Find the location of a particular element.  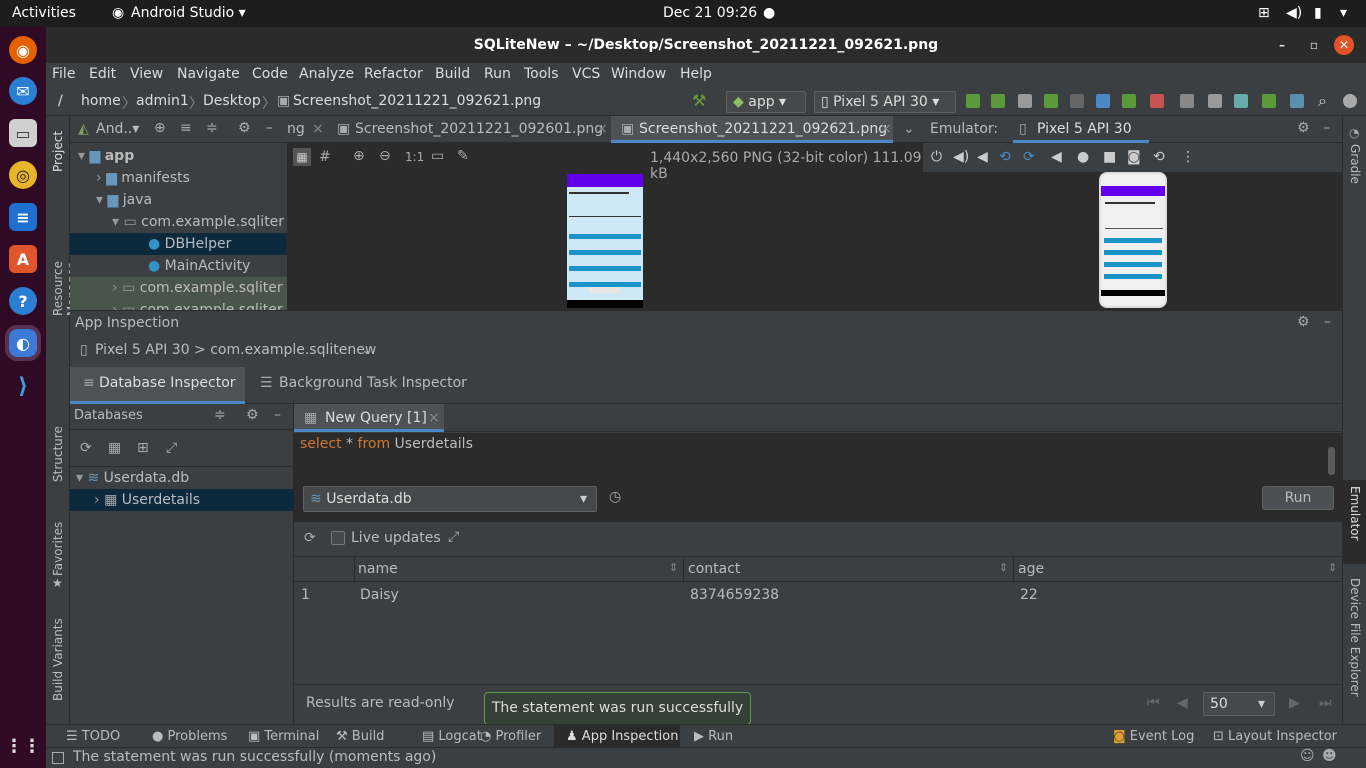

profiler-tool: ◔ Profiler is located at coordinates (510, 736).